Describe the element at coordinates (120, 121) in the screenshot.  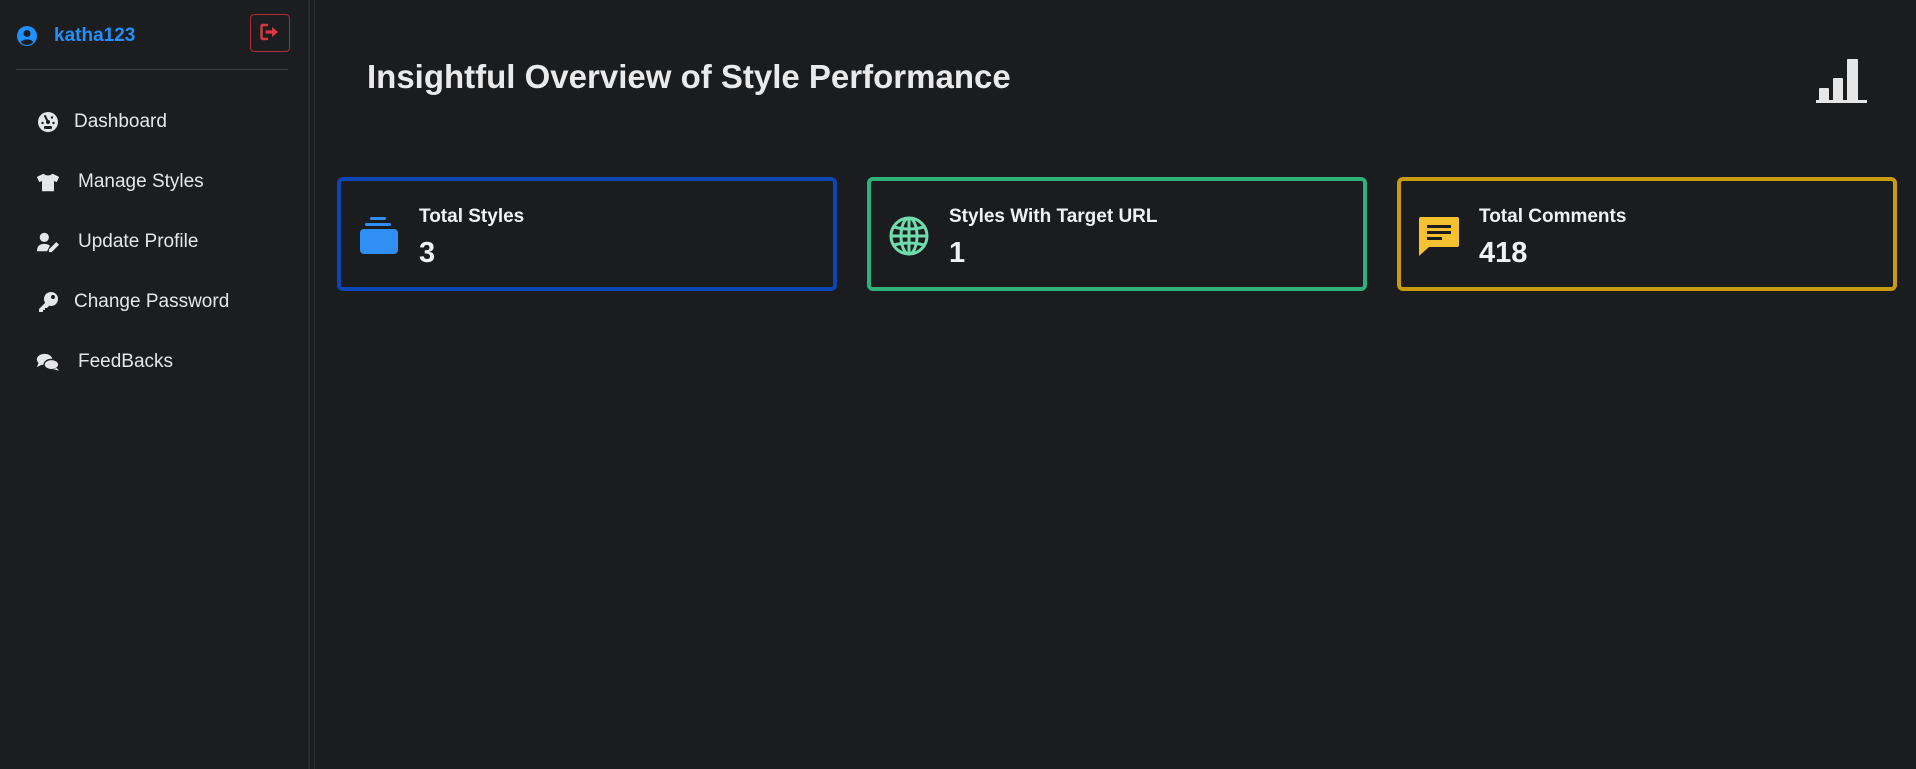
I see `sidebar-item-label: Dashboard` at that location.